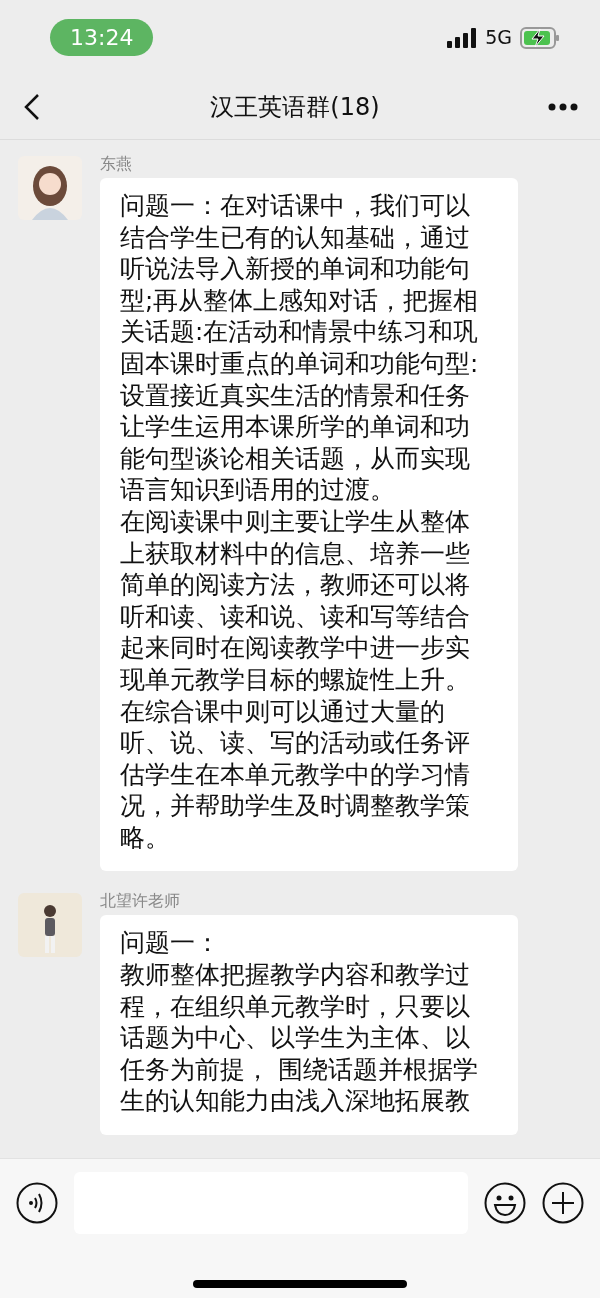 The width and height of the screenshot is (600, 1298). I want to click on network-label: 5G, so click(498, 38).